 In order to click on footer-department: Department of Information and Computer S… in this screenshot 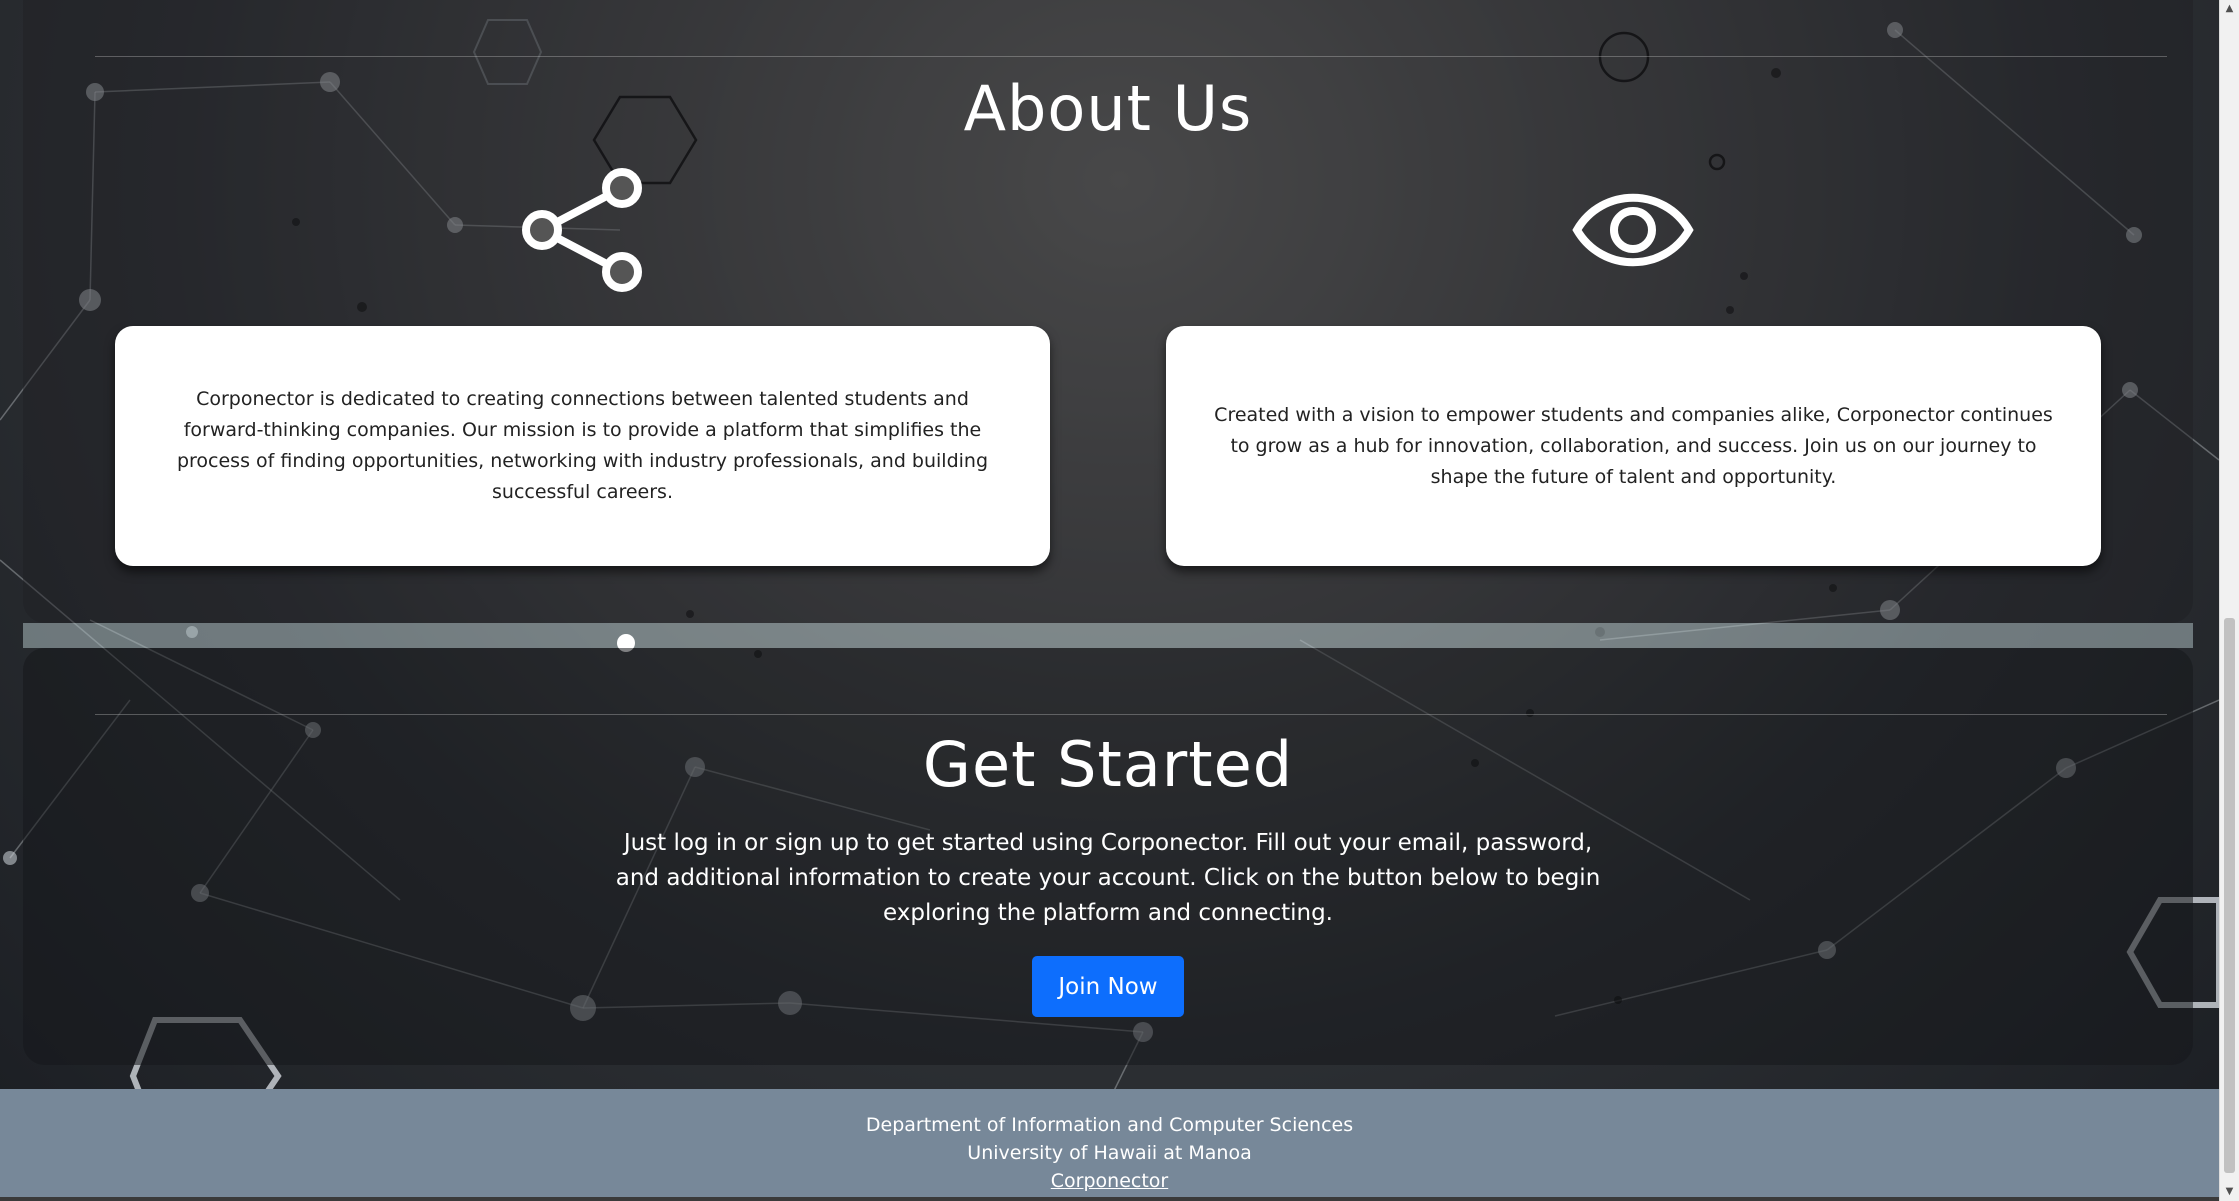, I will do `click(1109, 1125)`.